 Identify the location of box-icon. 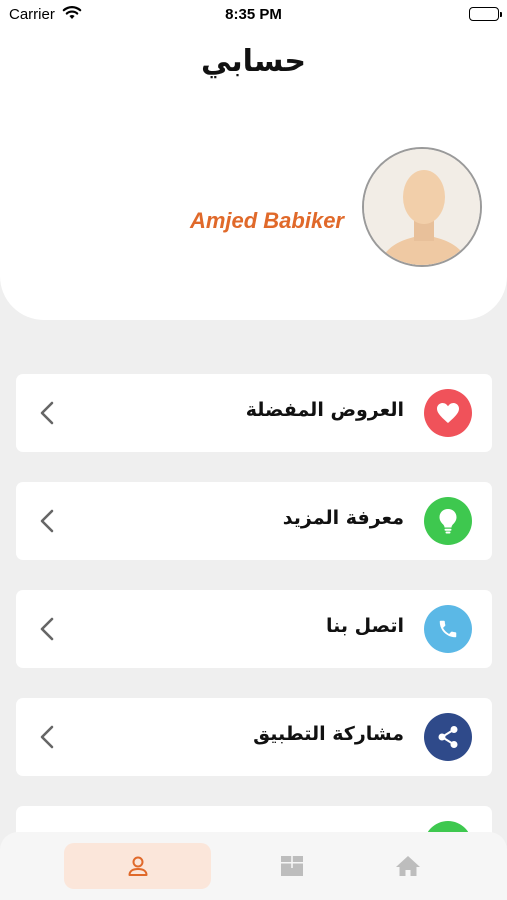
(292, 866).